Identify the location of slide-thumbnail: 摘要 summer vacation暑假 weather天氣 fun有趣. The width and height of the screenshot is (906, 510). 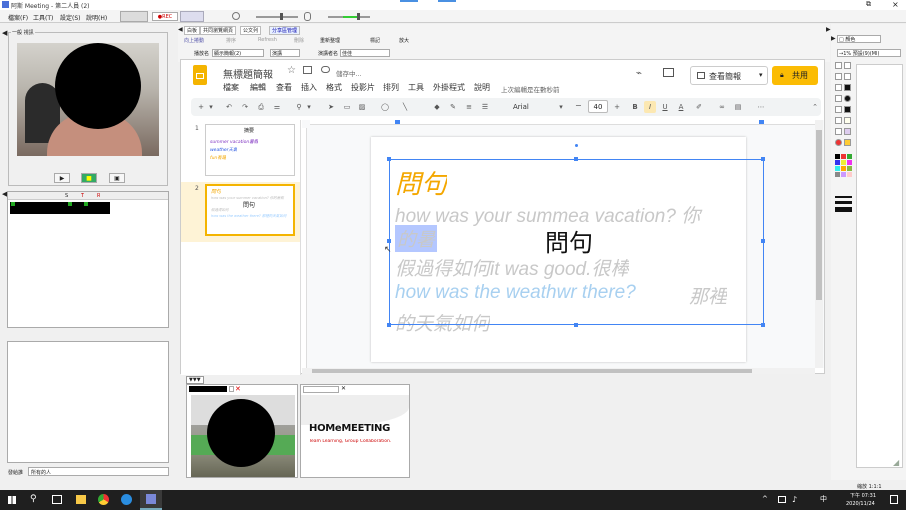
(250, 150).